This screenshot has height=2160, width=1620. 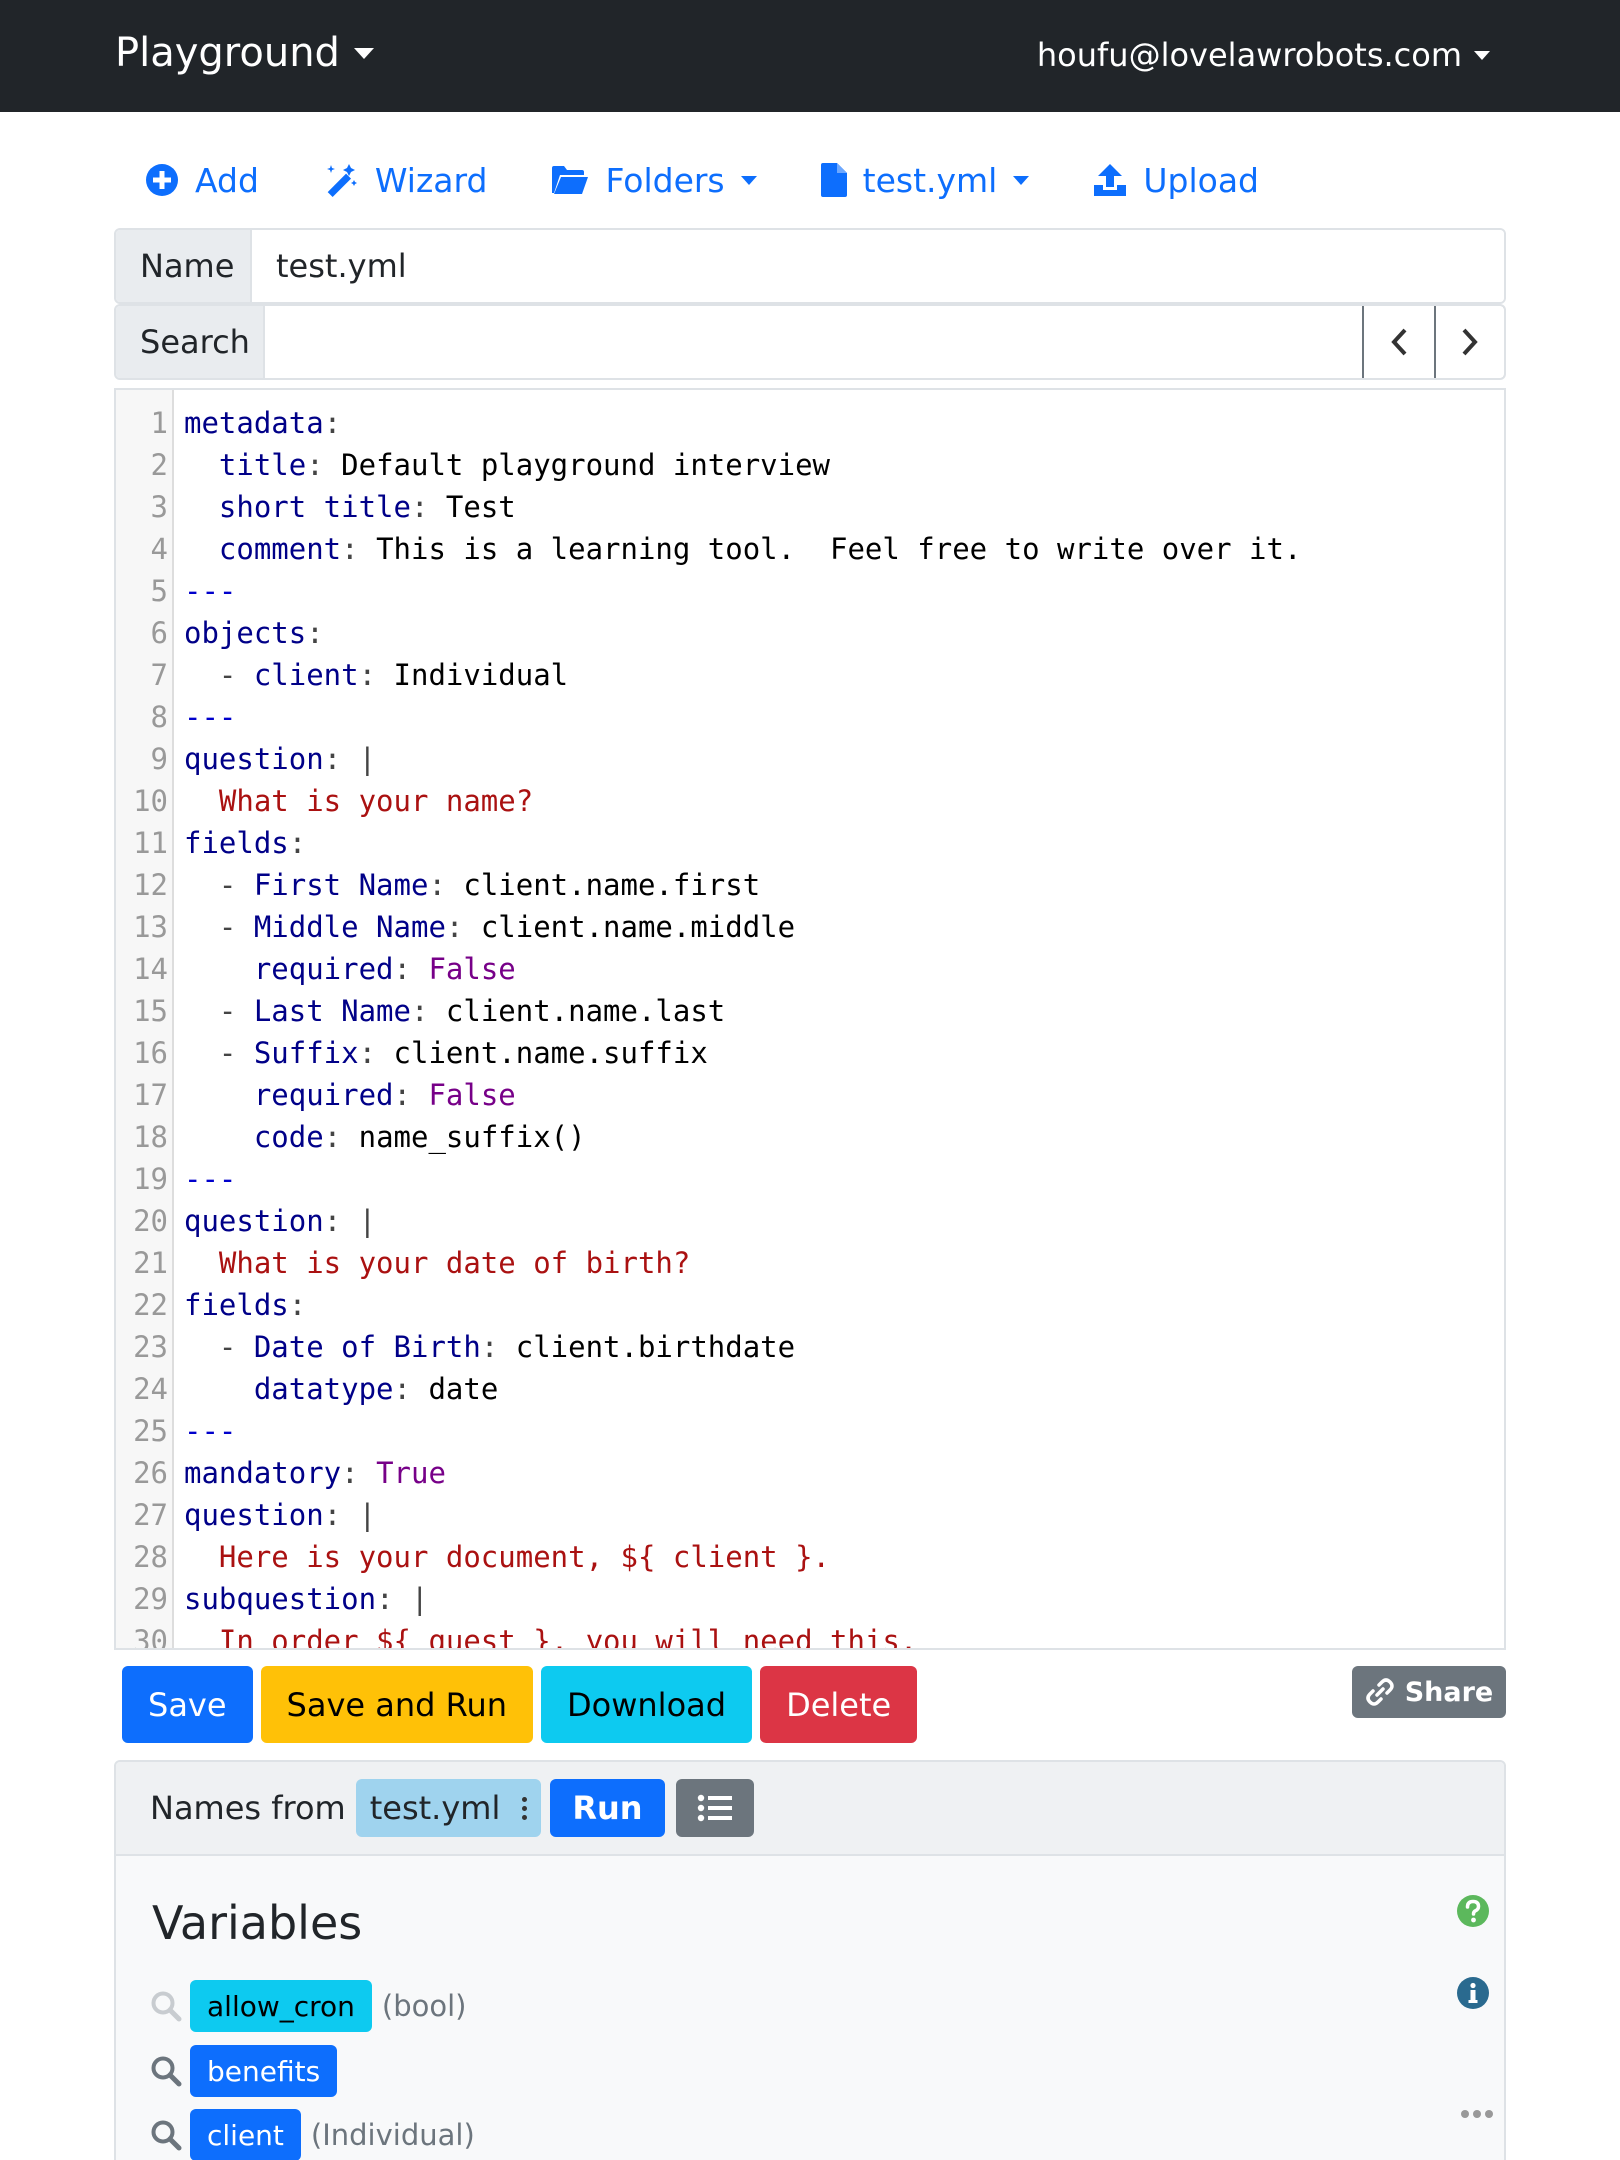 I want to click on code-token: Date of Birth, so click(x=367, y=1347).